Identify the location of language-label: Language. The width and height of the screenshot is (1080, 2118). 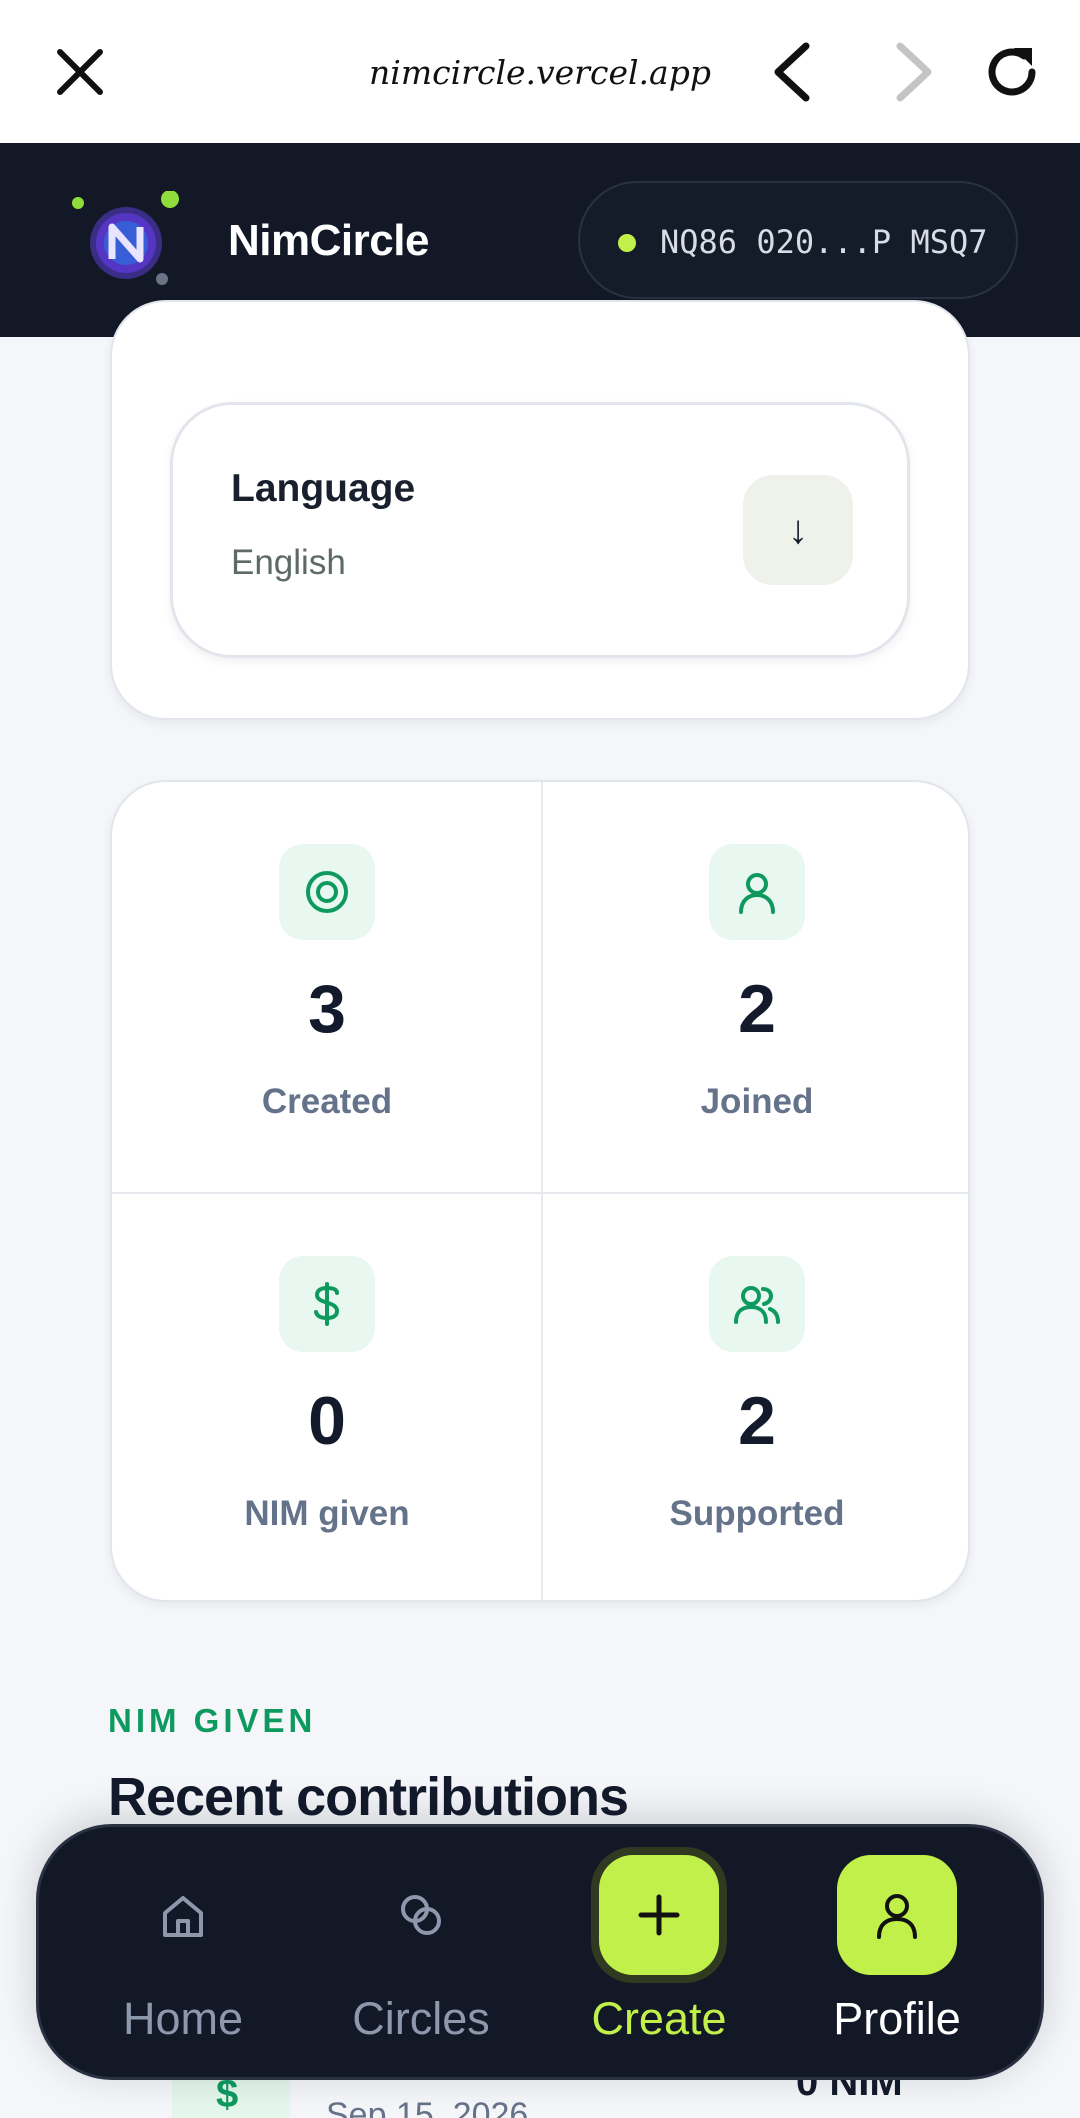
(323, 488).